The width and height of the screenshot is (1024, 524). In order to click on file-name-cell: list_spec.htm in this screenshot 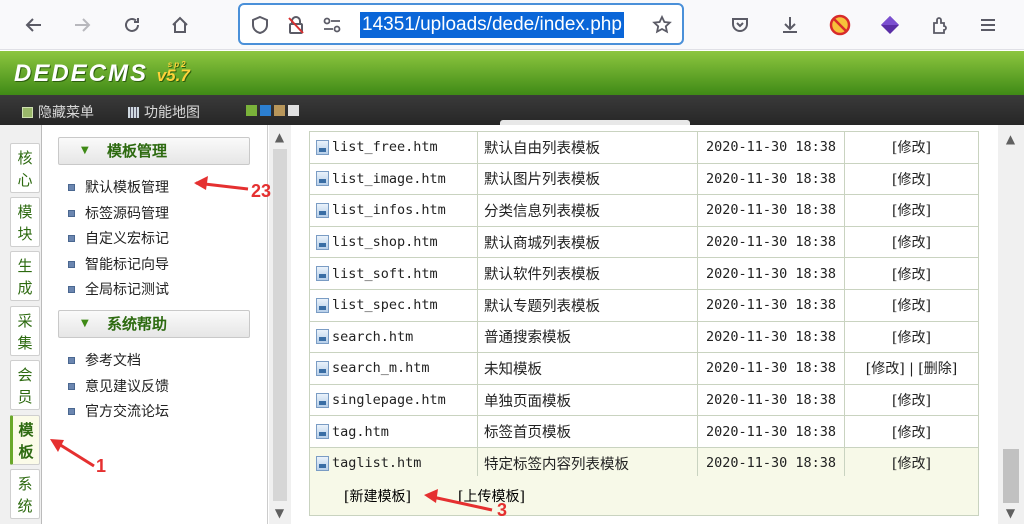, I will do `click(393, 305)`.